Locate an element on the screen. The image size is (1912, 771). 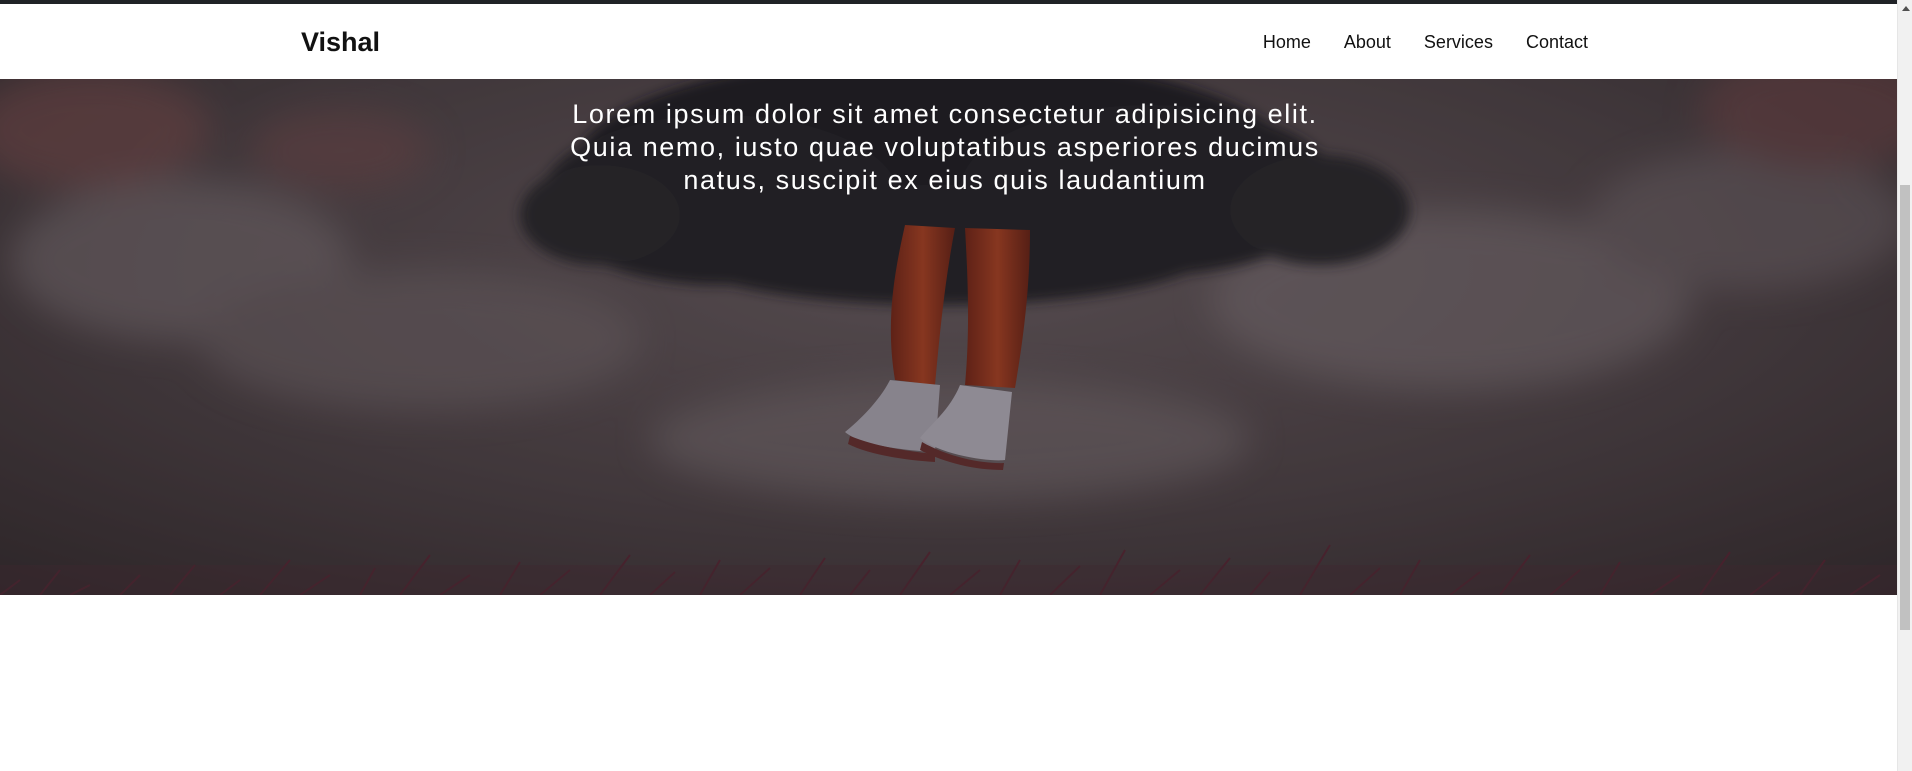
chevron-up-icon is located at coordinates (1905, 8).